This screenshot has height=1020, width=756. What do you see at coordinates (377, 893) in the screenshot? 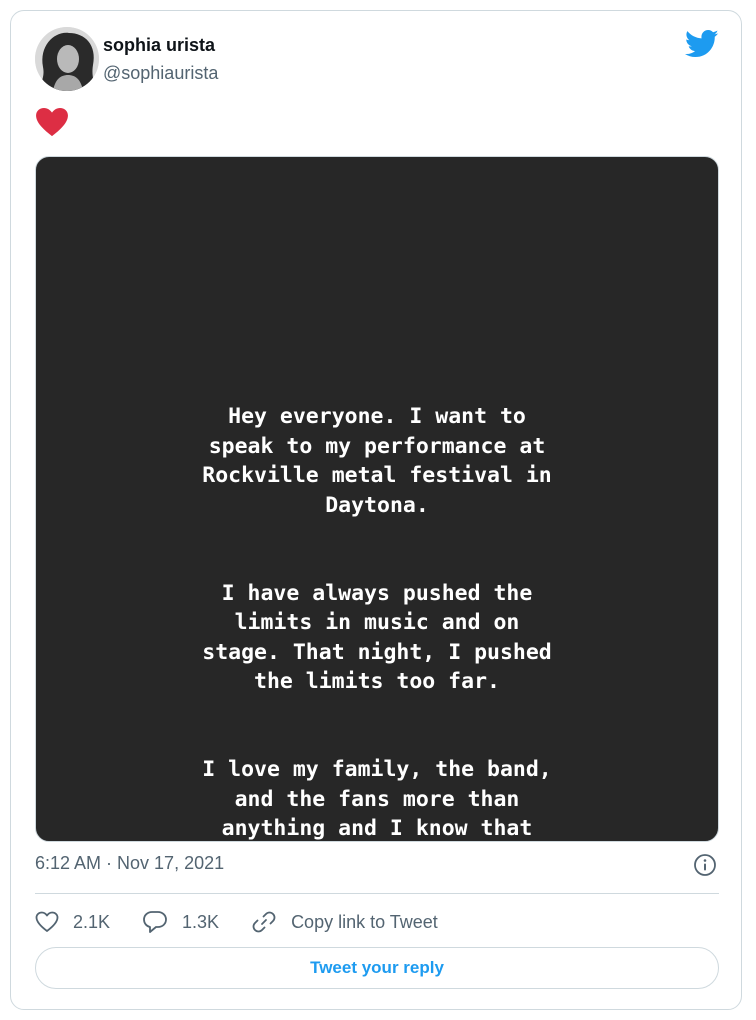
I see `divider` at bounding box center [377, 893].